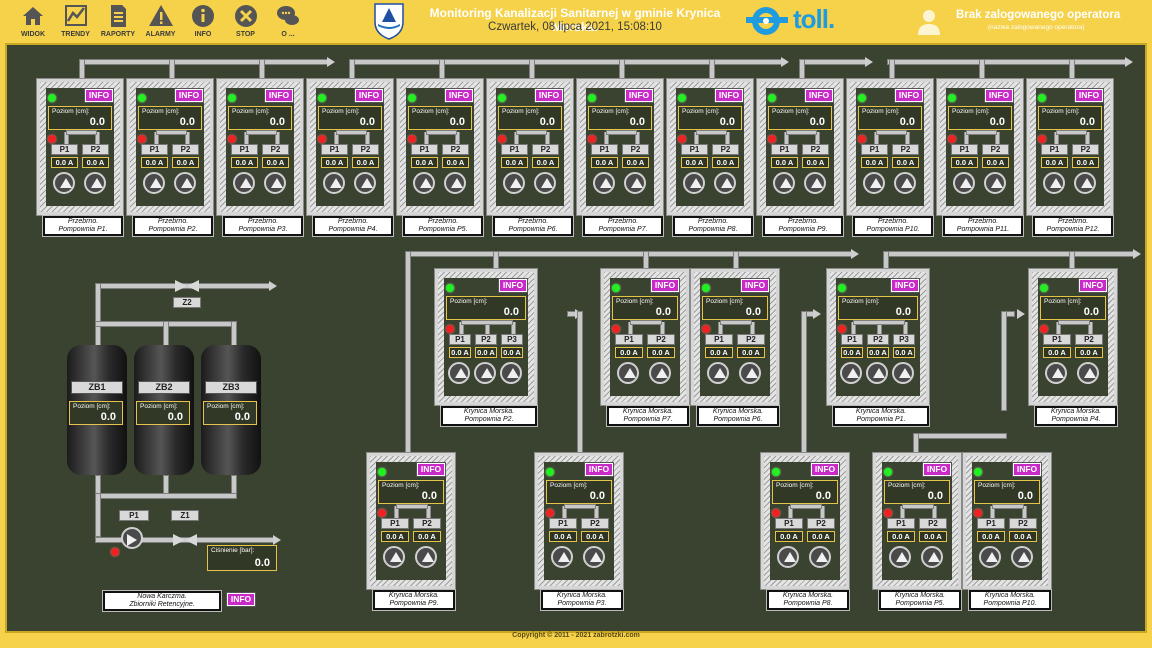 This screenshot has width=1152, height=648. What do you see at coordinates (33, 22) in the screenshot?
I see `toolbar-button-widok: WIDOK` at bounding box center [33, 22].